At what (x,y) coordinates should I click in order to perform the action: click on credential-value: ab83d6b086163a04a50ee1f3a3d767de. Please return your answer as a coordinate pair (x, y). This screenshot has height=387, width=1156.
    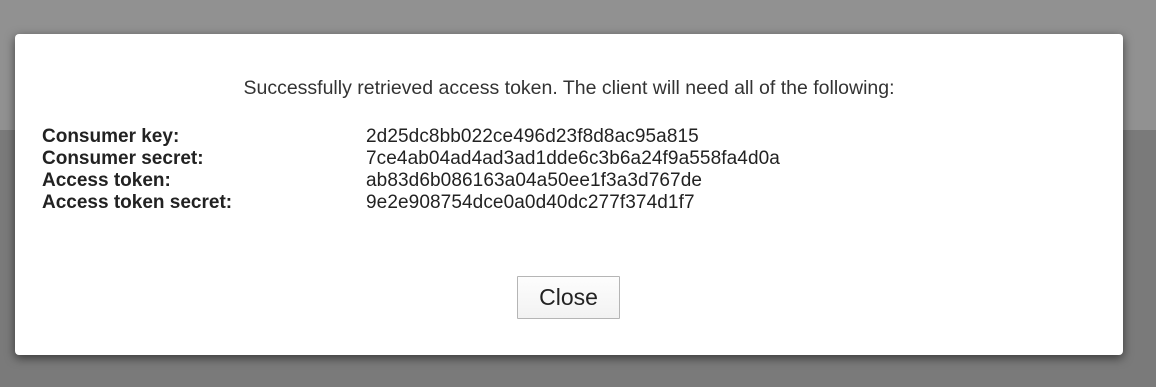
    Looking at the image, I should click on (534, 180).